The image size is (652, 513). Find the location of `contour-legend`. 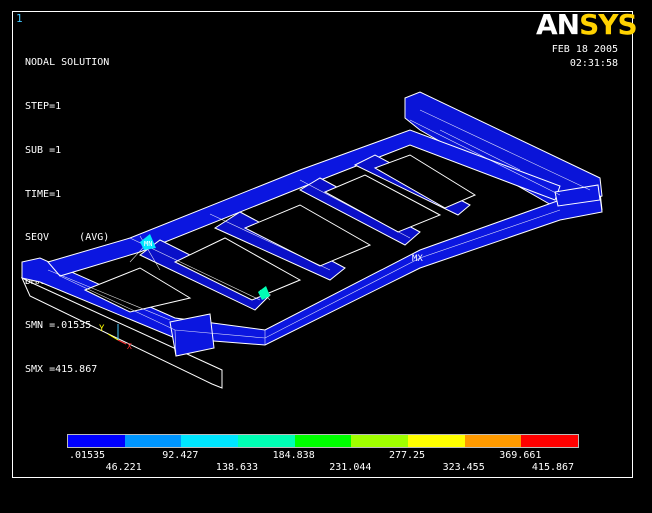

contour-legend is located at coordinates (323, 441).